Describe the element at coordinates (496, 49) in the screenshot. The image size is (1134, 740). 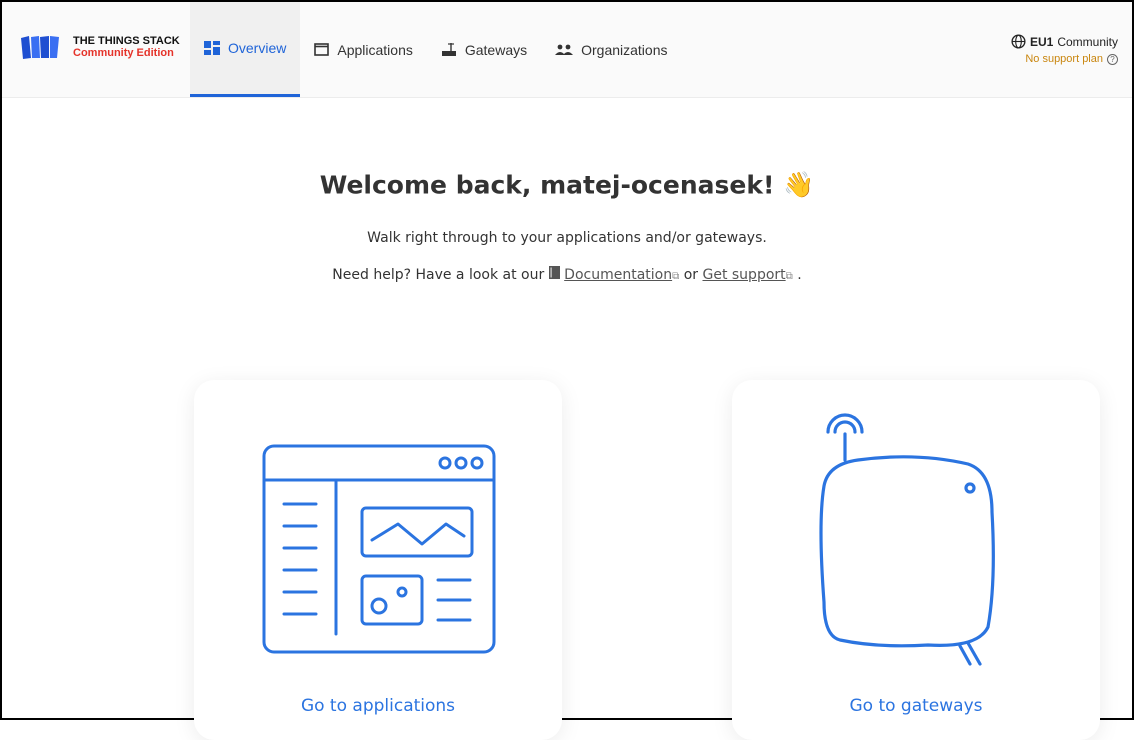
I see `nav-gateways-label: Gateways` at that location.